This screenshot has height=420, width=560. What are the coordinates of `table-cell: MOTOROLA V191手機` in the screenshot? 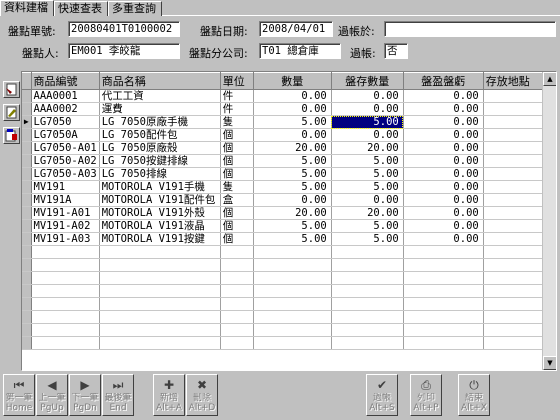 It's located at (160, 187).